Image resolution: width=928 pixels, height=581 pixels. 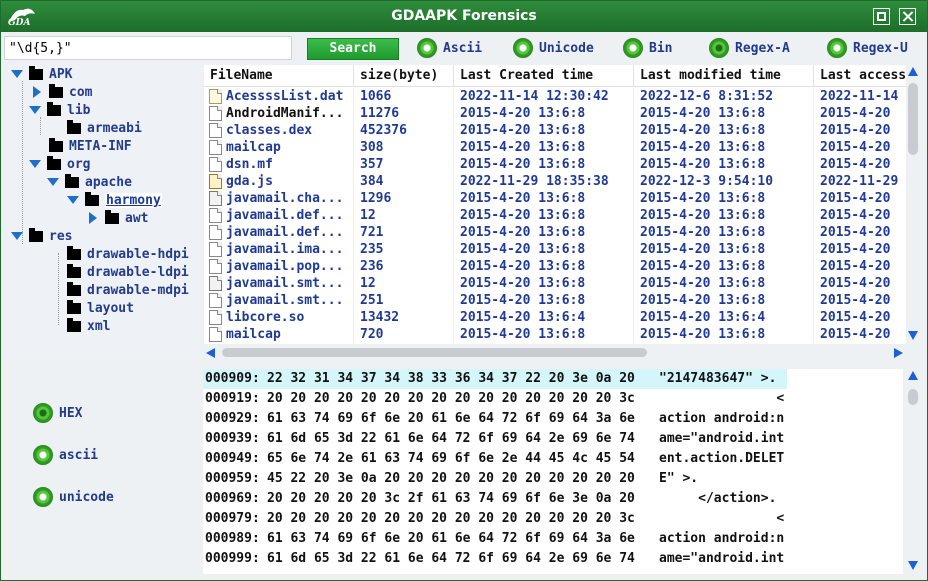 I want to click on cell-filename: dsn.mf, so click(x=279, y=164).